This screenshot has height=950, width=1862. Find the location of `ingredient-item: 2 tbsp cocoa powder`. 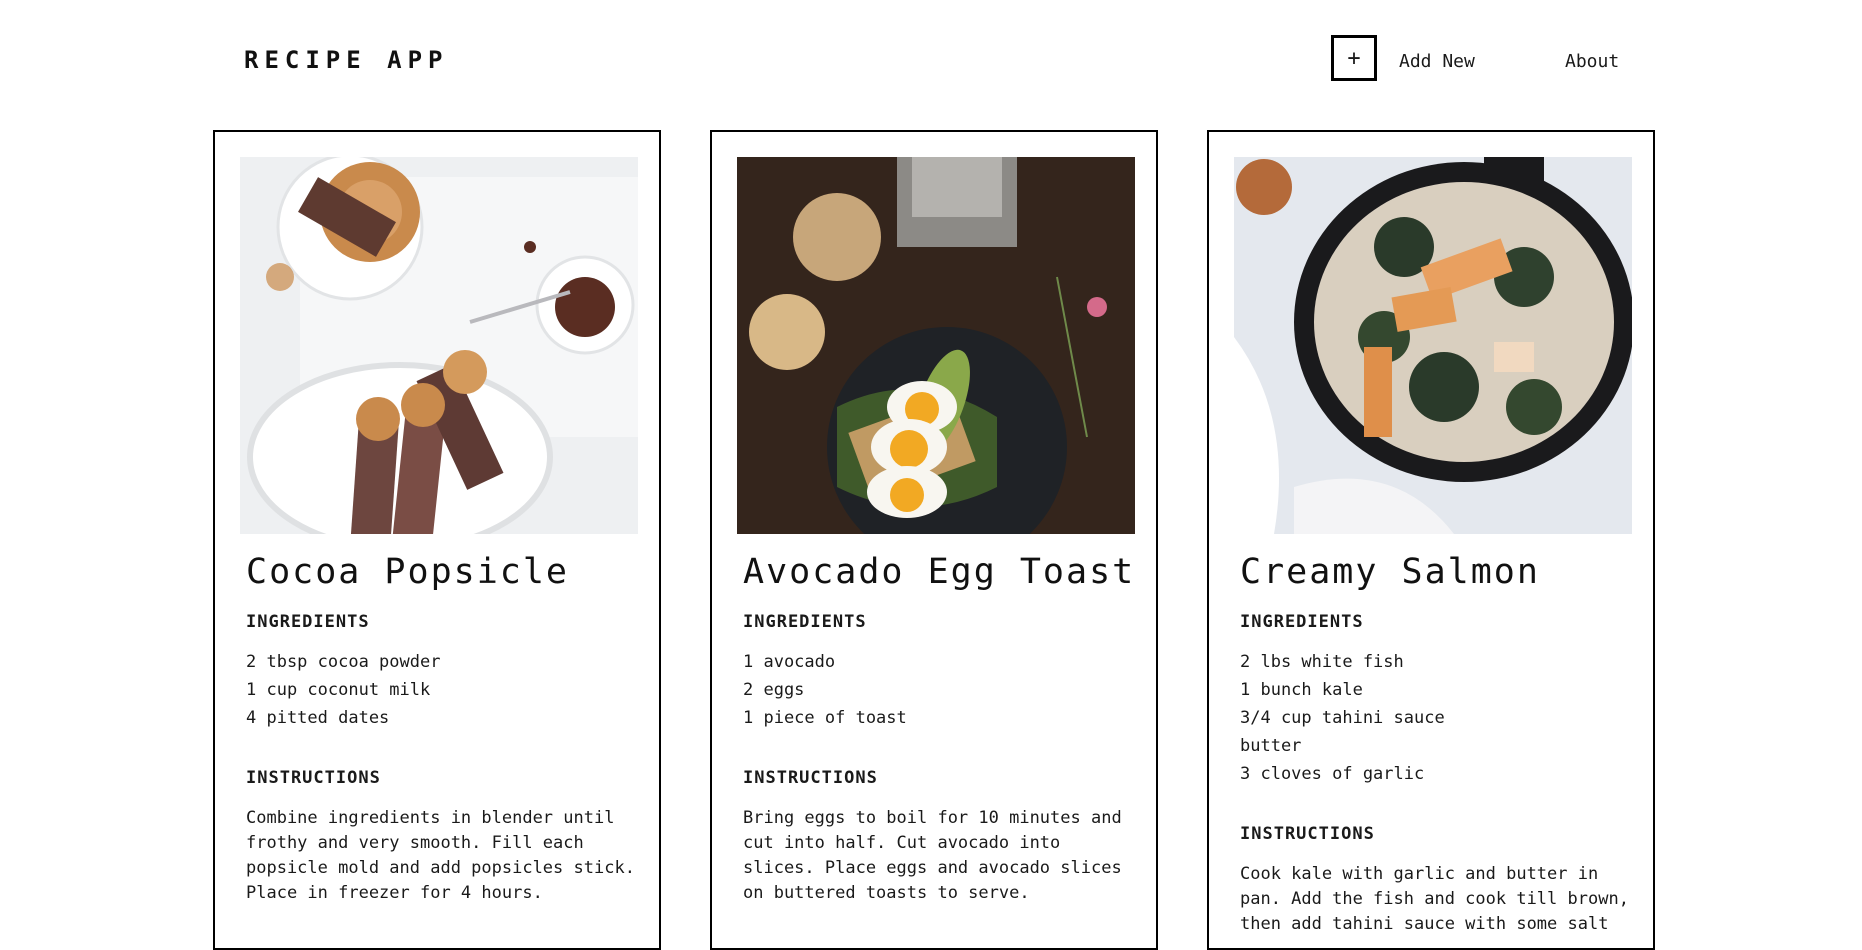

ingredient-item: 2 tbsp cocoa powder is located at coordinates (343, 662).